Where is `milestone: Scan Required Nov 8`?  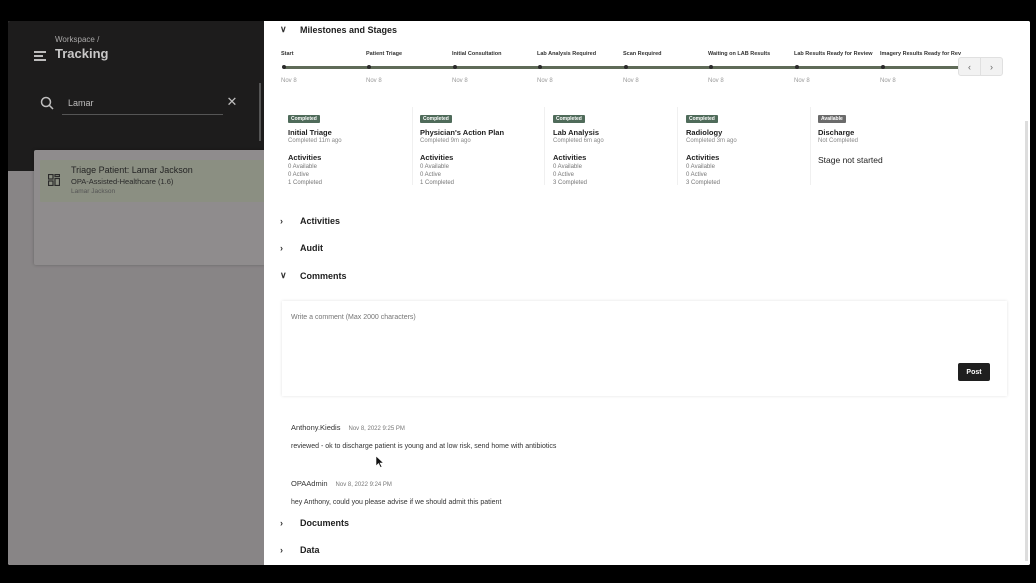 milestone: Scan Required Nov 8 is located at coordinates (666, 67).